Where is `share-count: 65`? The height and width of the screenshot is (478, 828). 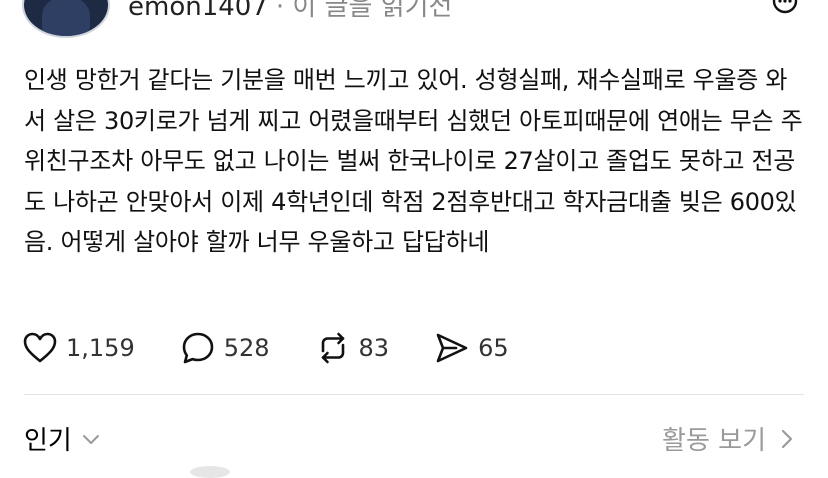
share-count: 65 is located at coordinates (493, 348).